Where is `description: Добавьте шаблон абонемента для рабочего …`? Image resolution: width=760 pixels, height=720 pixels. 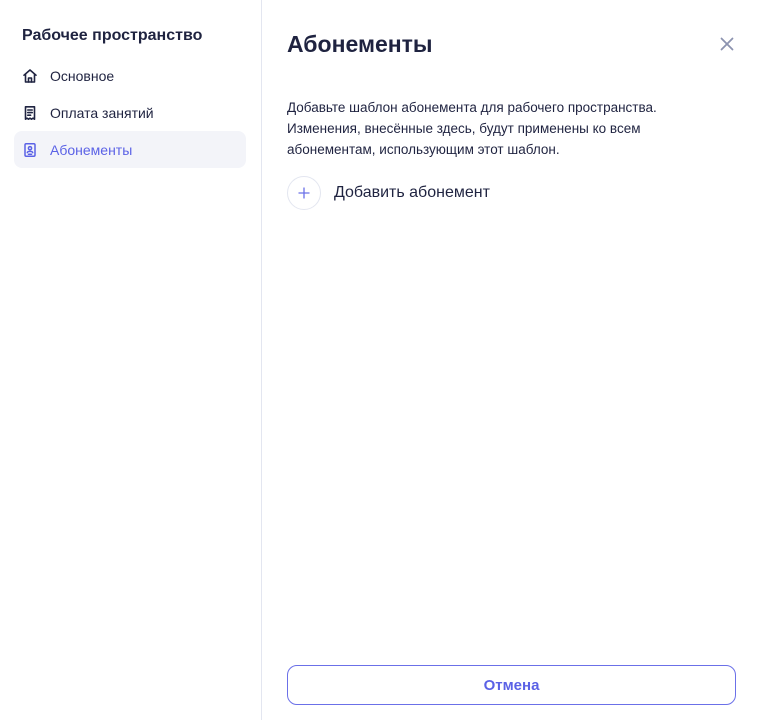 description: Добавьте шаблон абонемента для рабочего … is located at coordinates (497, 128).